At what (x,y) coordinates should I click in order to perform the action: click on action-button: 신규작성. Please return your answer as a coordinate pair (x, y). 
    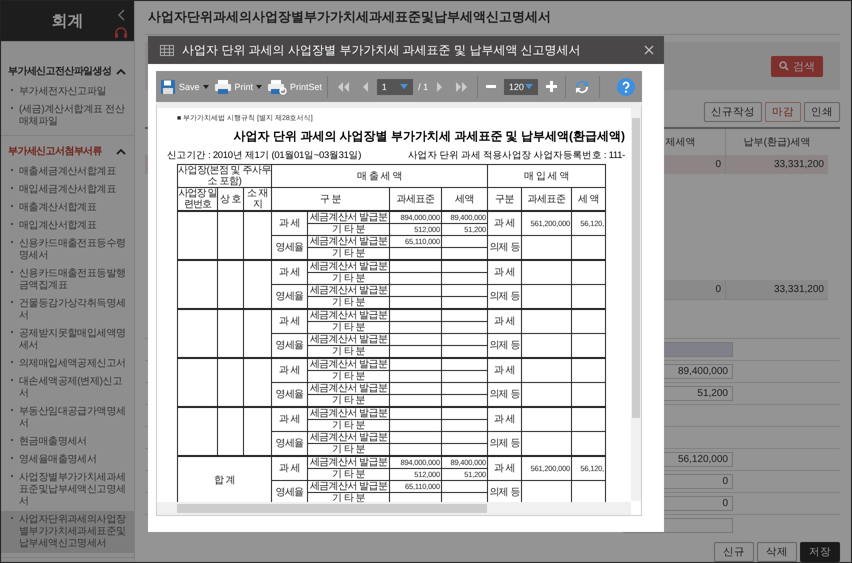
    Looking at the image, I should click on (733, 112).